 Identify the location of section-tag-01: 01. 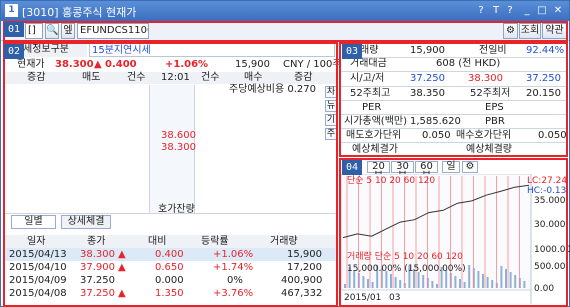
(14, 29).